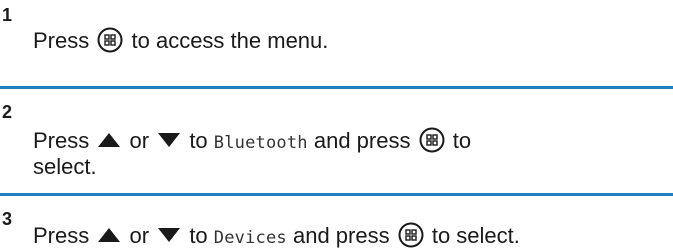  I want to click on step-number: 3, so click(7, 219).